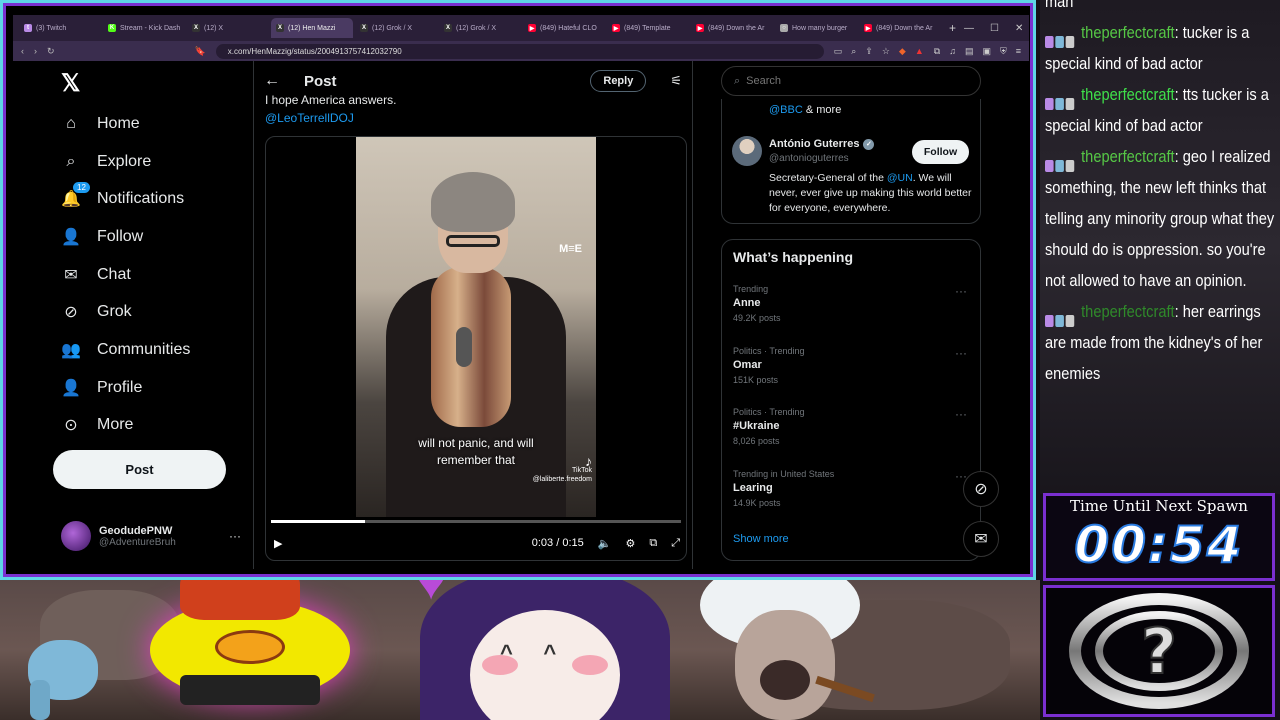 This screenshot has width=1280, height=720. I want to click on x-logo-icon: 𝕏, so click(70, 83).